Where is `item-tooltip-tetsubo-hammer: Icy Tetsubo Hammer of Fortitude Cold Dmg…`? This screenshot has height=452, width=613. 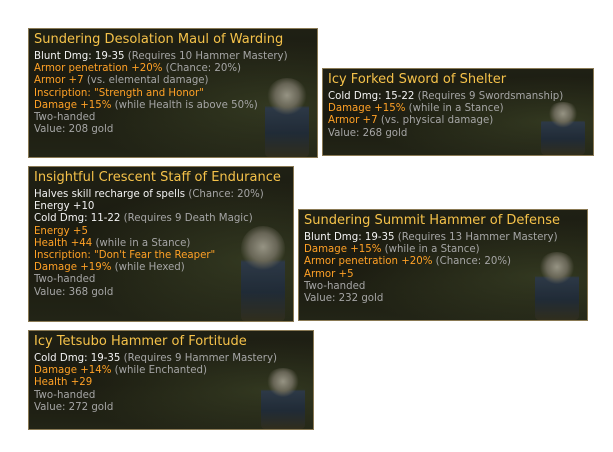
item-tooltip-tetsubo-hammer: Icy Tetsubo Hammer of Fortitude Cold Dmg… is located at coordinates (171, 380).